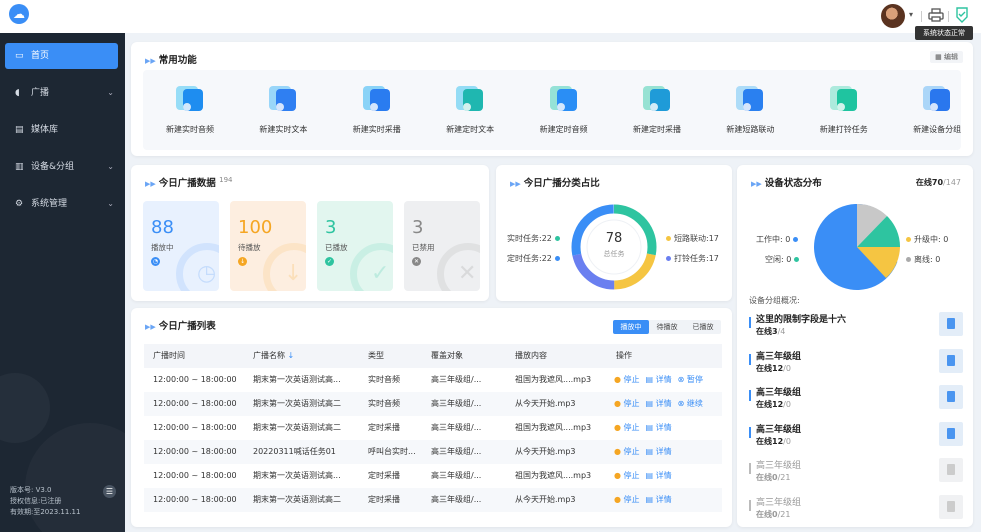 The image size is (981, 532). What do you see at coordinates (553, 475) in the screenshot?
I see `cell-content: 祖国为我遮风....mp3` at bounding box center [553, 475].